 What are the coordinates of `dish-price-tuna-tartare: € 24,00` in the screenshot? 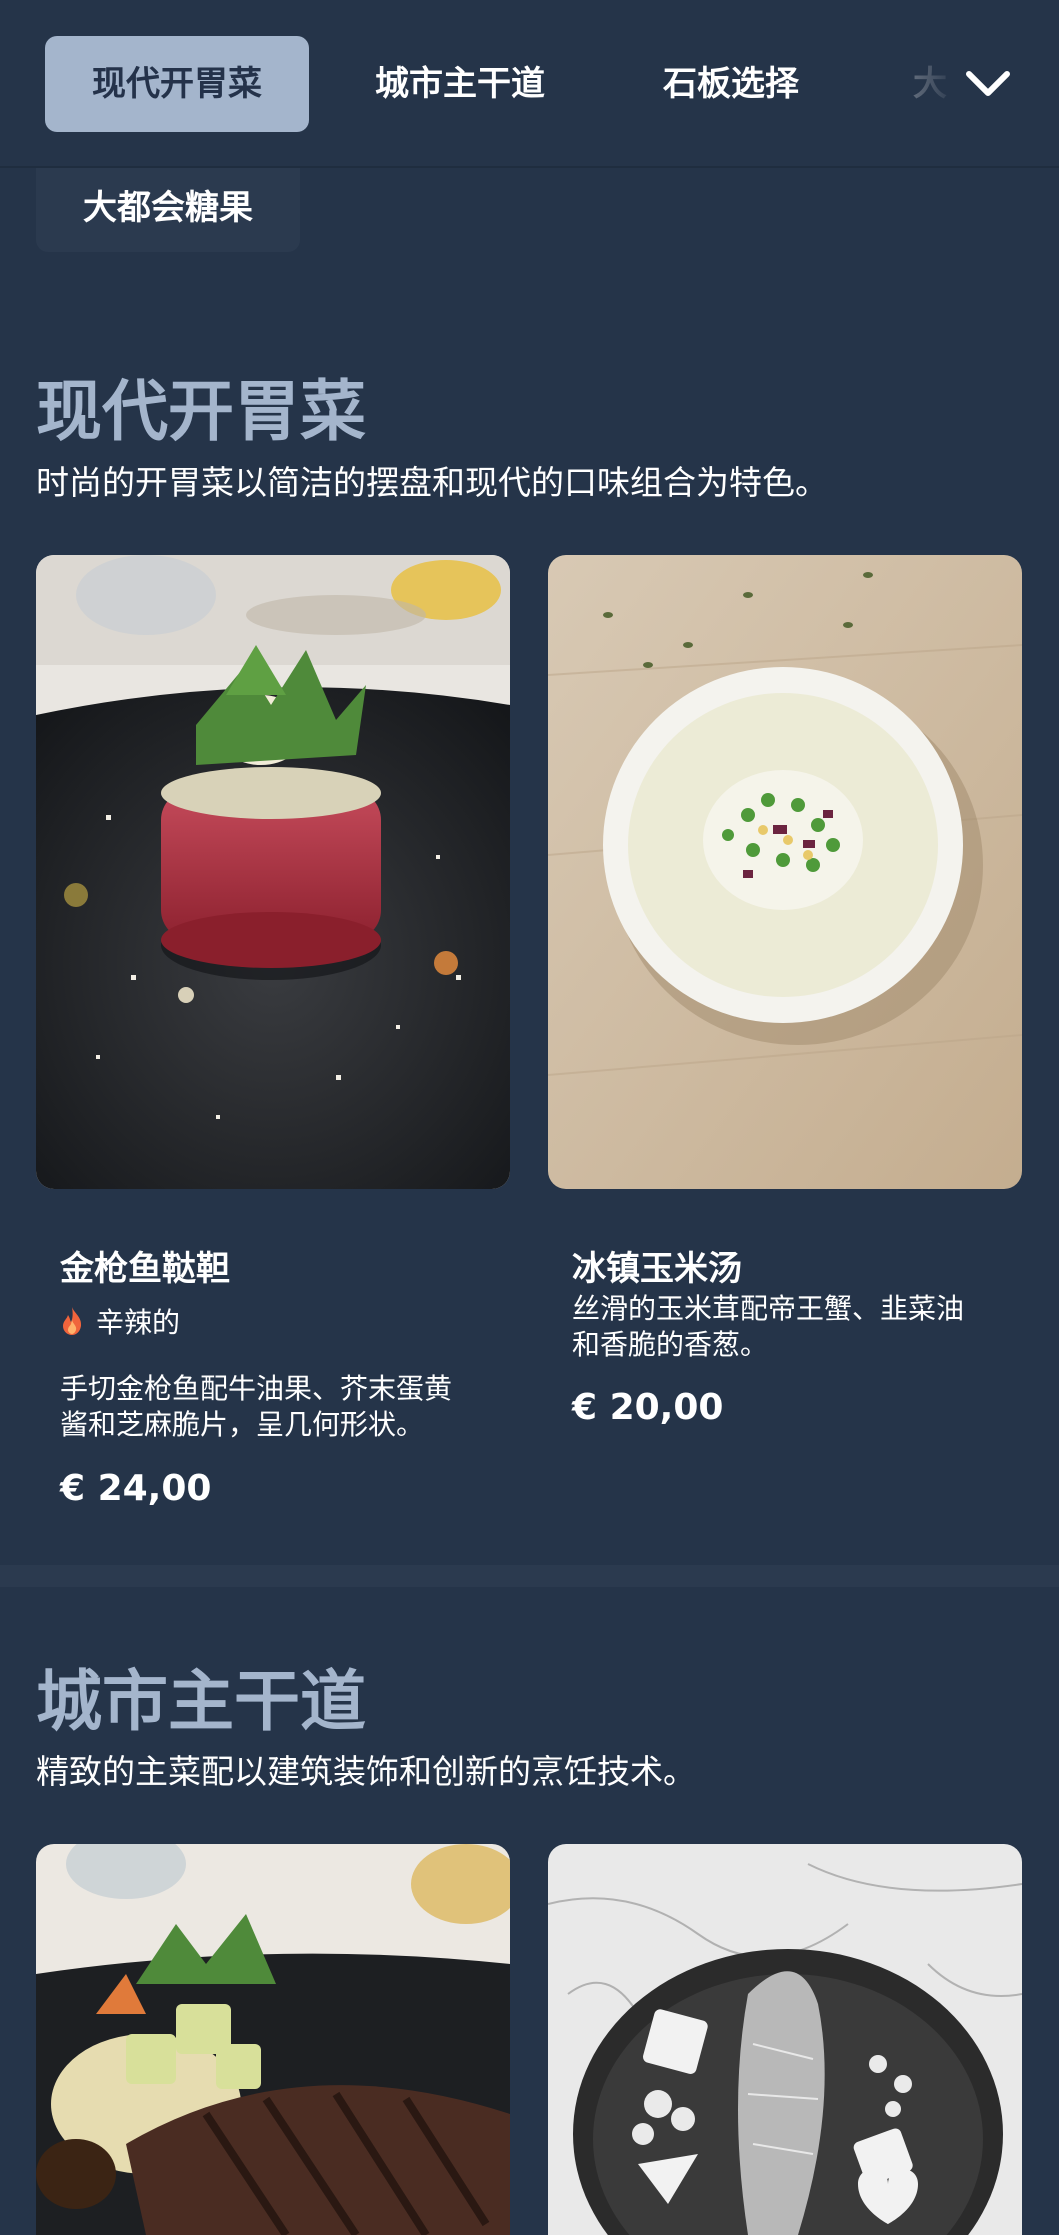 It's located at (136, 1488).